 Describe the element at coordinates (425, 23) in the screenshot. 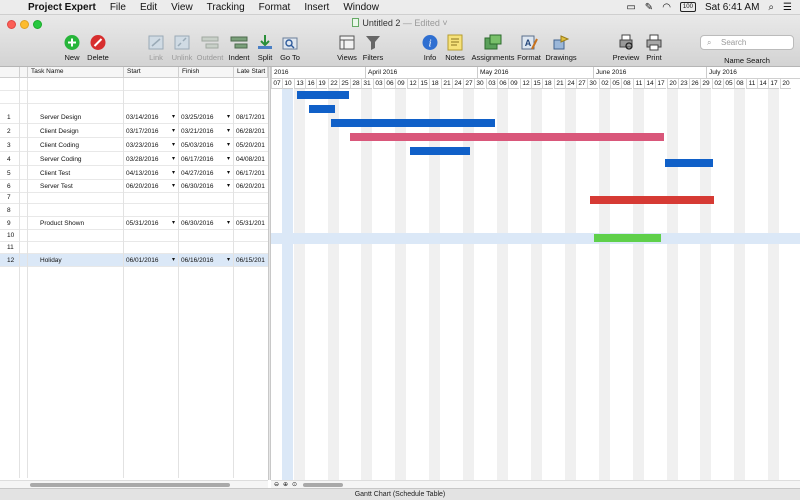

I see `document-edited-state: — Edited ˅` at that location.